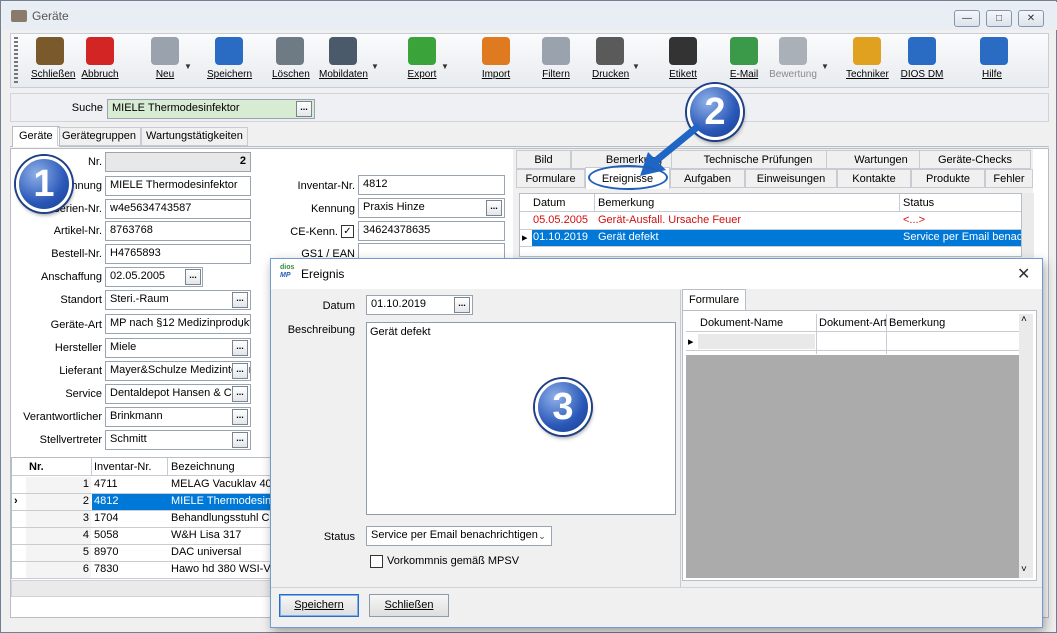 The height and width of the screenshot is (633, 1057). Describe the element at coordinates (142, 570) in the screenshot. I see `table-row: 6 7830 Hawo hd 380 WSI-V` at that location.